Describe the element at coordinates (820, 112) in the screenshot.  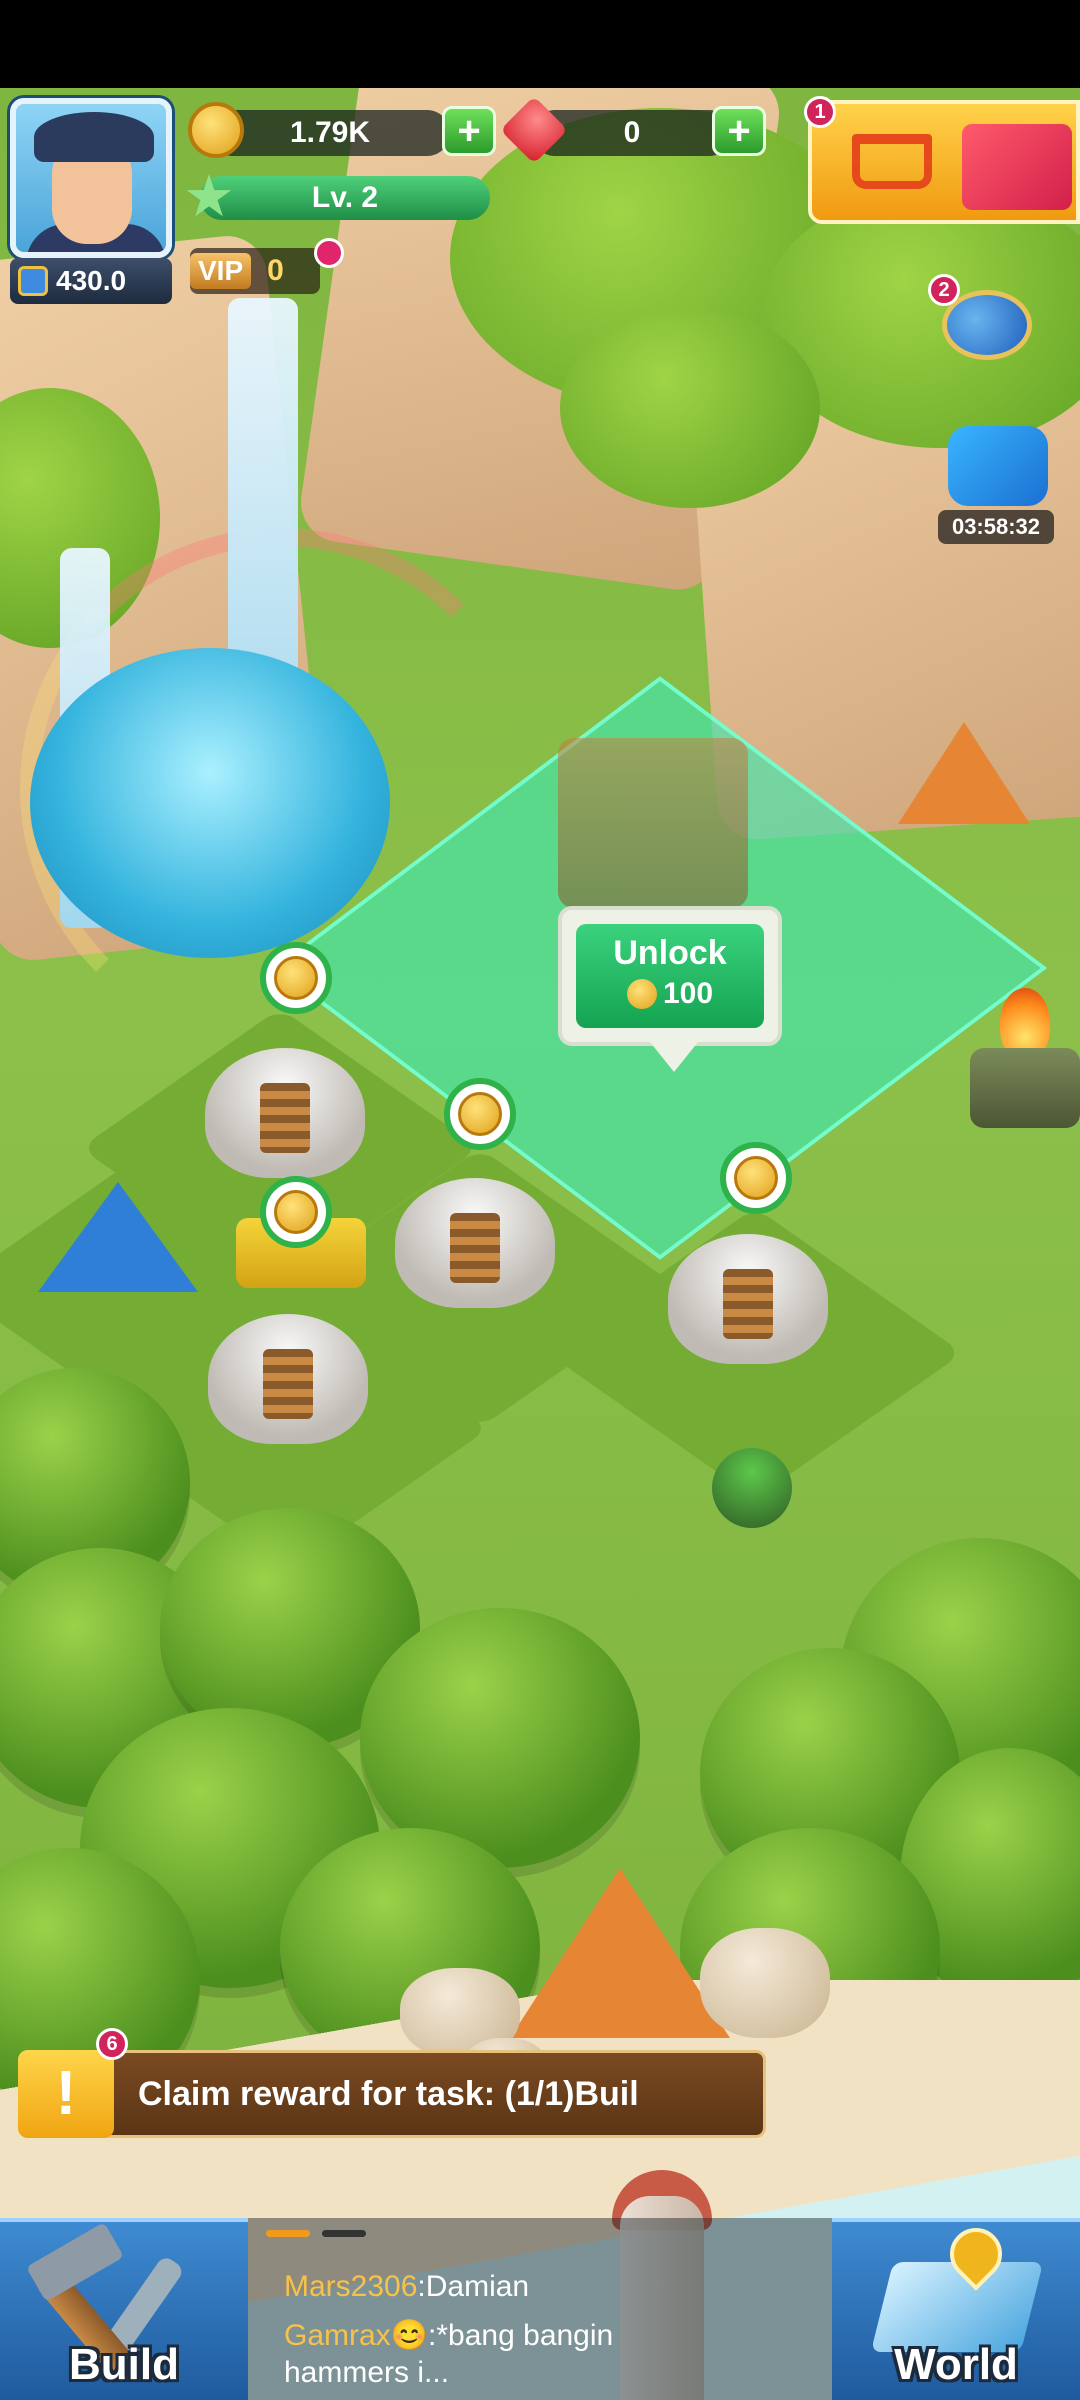
I see `shop-badge: 1` at that location.